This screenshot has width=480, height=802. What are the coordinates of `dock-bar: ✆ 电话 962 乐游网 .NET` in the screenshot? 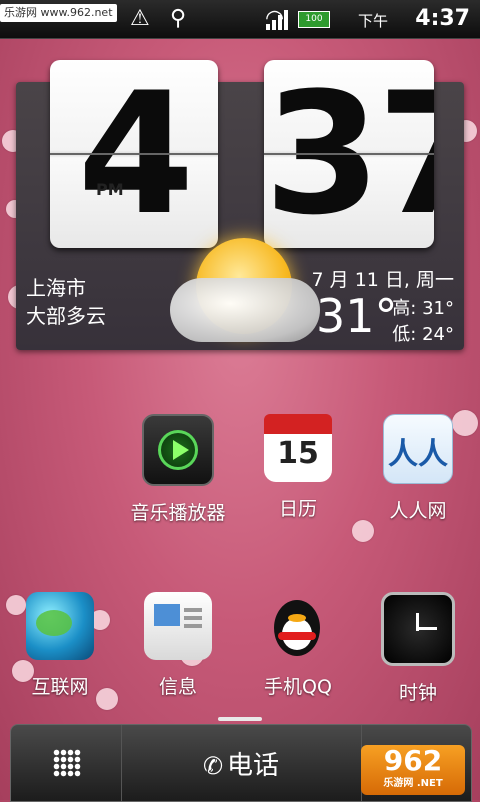 It's located at (241, 763).